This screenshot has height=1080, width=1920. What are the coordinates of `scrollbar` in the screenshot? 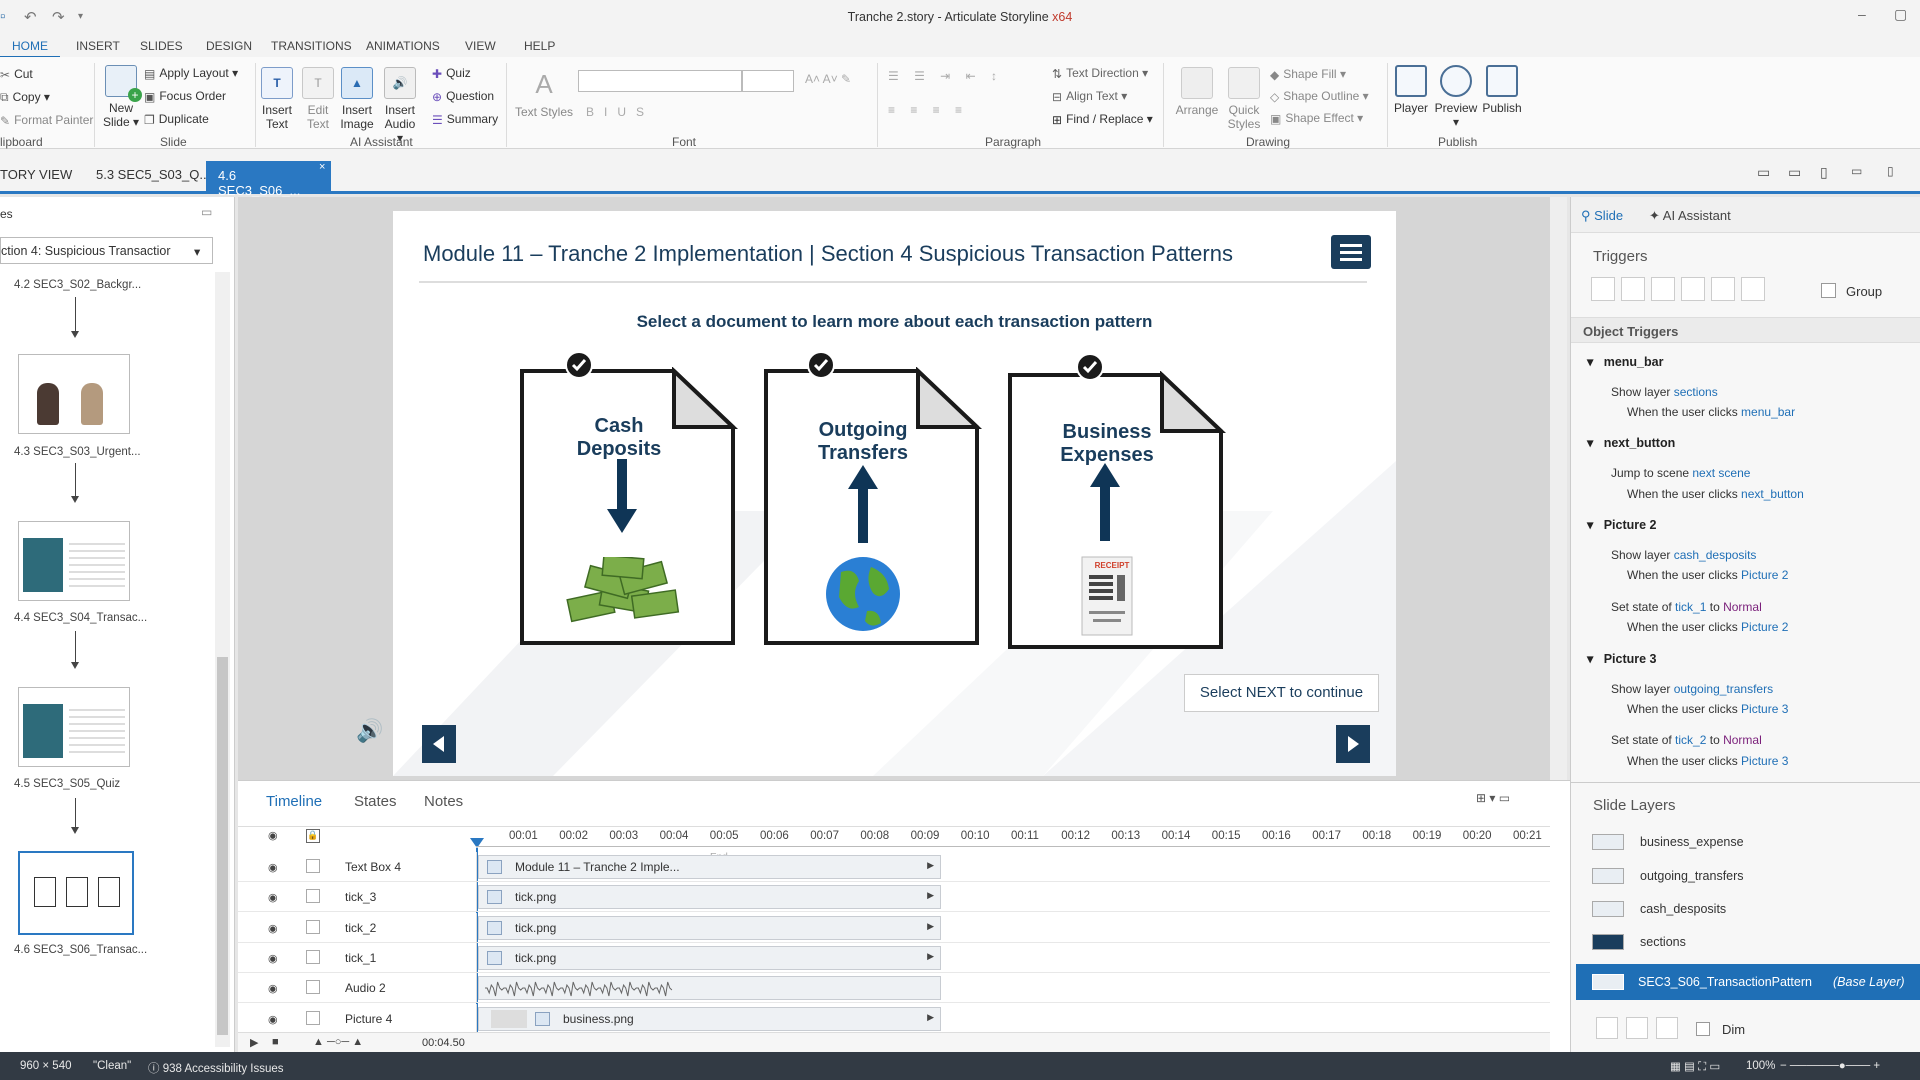 It's located at (222, 659).